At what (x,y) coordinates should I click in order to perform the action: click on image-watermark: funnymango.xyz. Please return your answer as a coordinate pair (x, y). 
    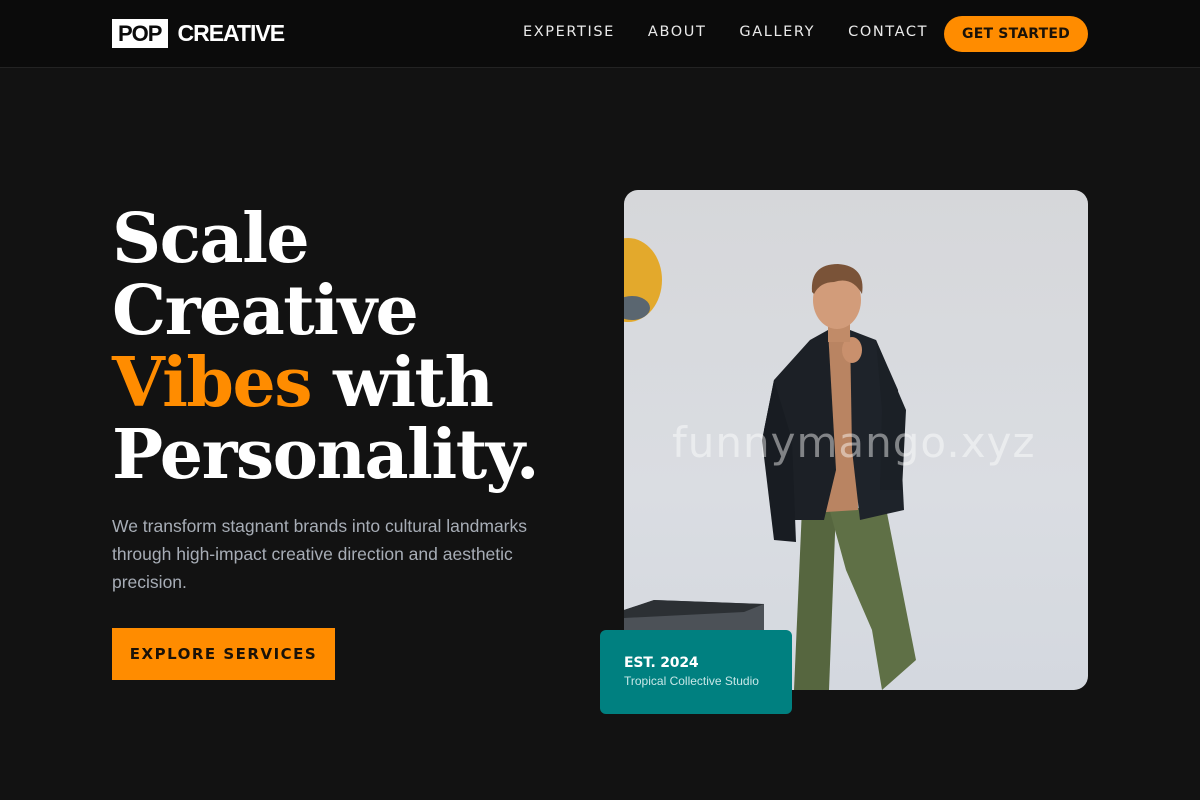
    Looking at the image, I should click on (854, 442).